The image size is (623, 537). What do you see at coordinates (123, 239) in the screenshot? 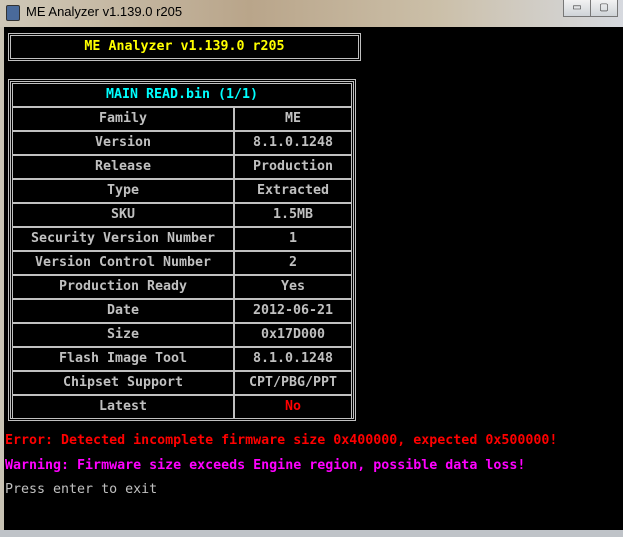
I see `row-label: Security Version Number` at bounding box center [123, 239].